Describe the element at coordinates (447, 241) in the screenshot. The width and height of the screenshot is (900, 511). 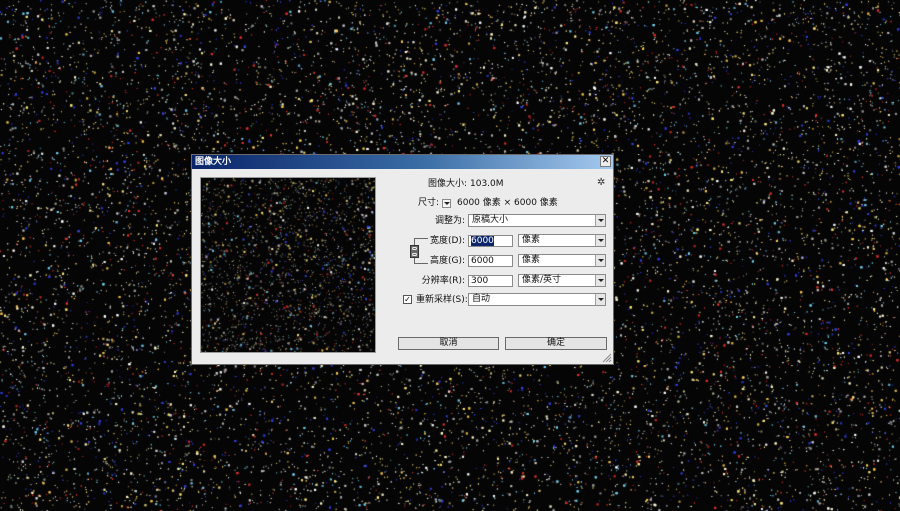
I see `width-label: 宽度(D):` at that location.